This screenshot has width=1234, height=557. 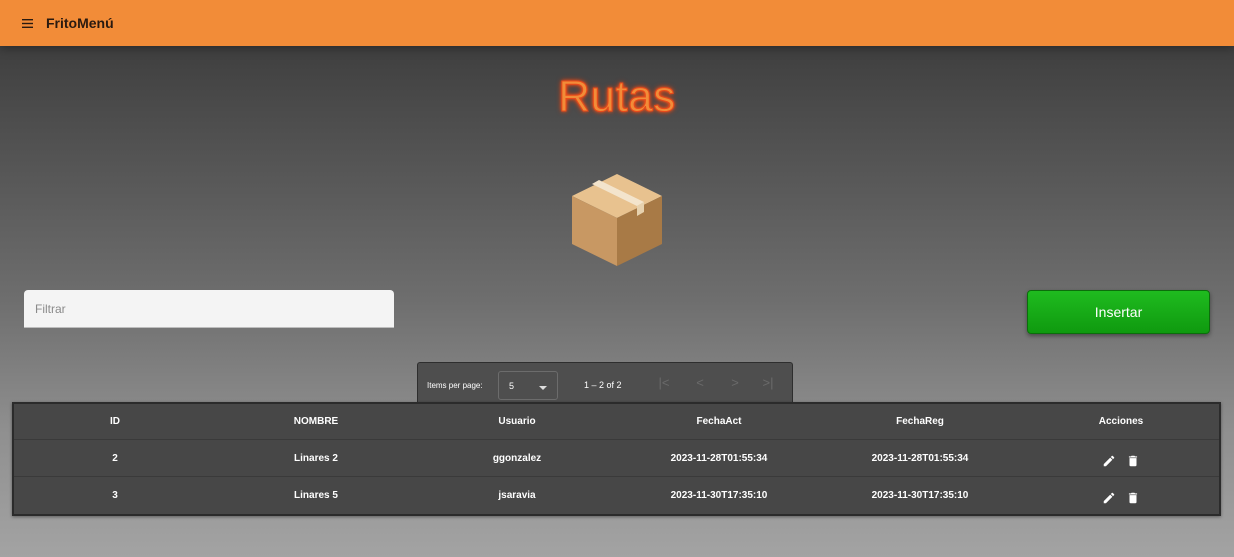 What do you see at coordinates (115, 458) in the screenshot?
I see `cell-id: 2` at bounding box center [115, 458].